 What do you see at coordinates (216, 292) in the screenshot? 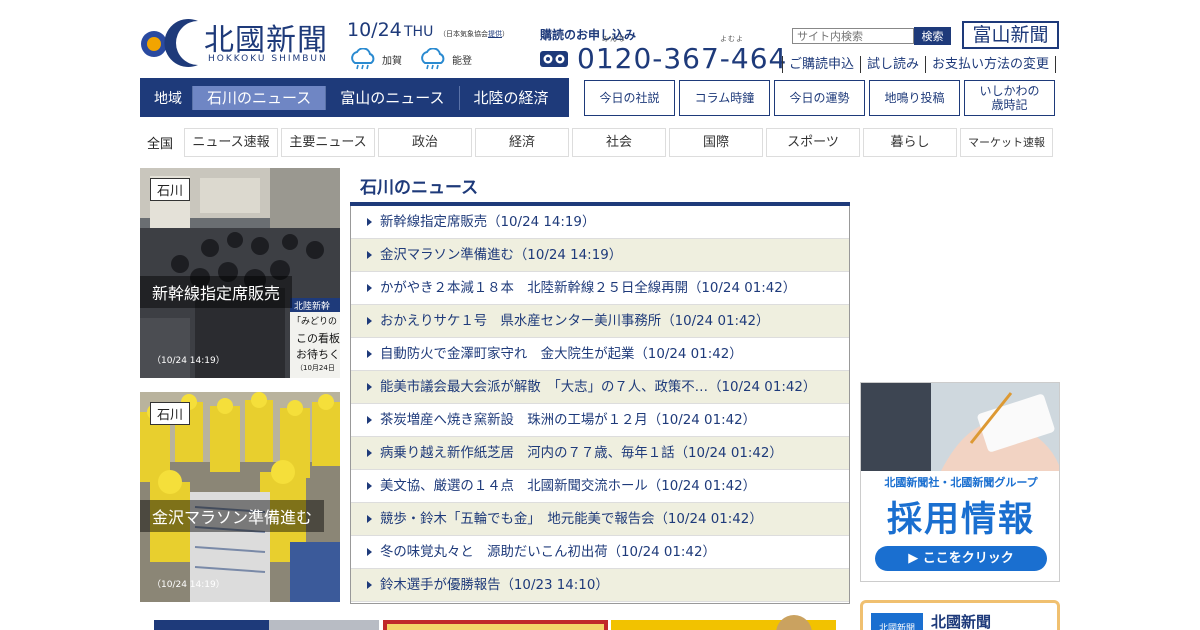
I see `photo-caption: 新幹線指定席販売` at bounding box center [216, 292].